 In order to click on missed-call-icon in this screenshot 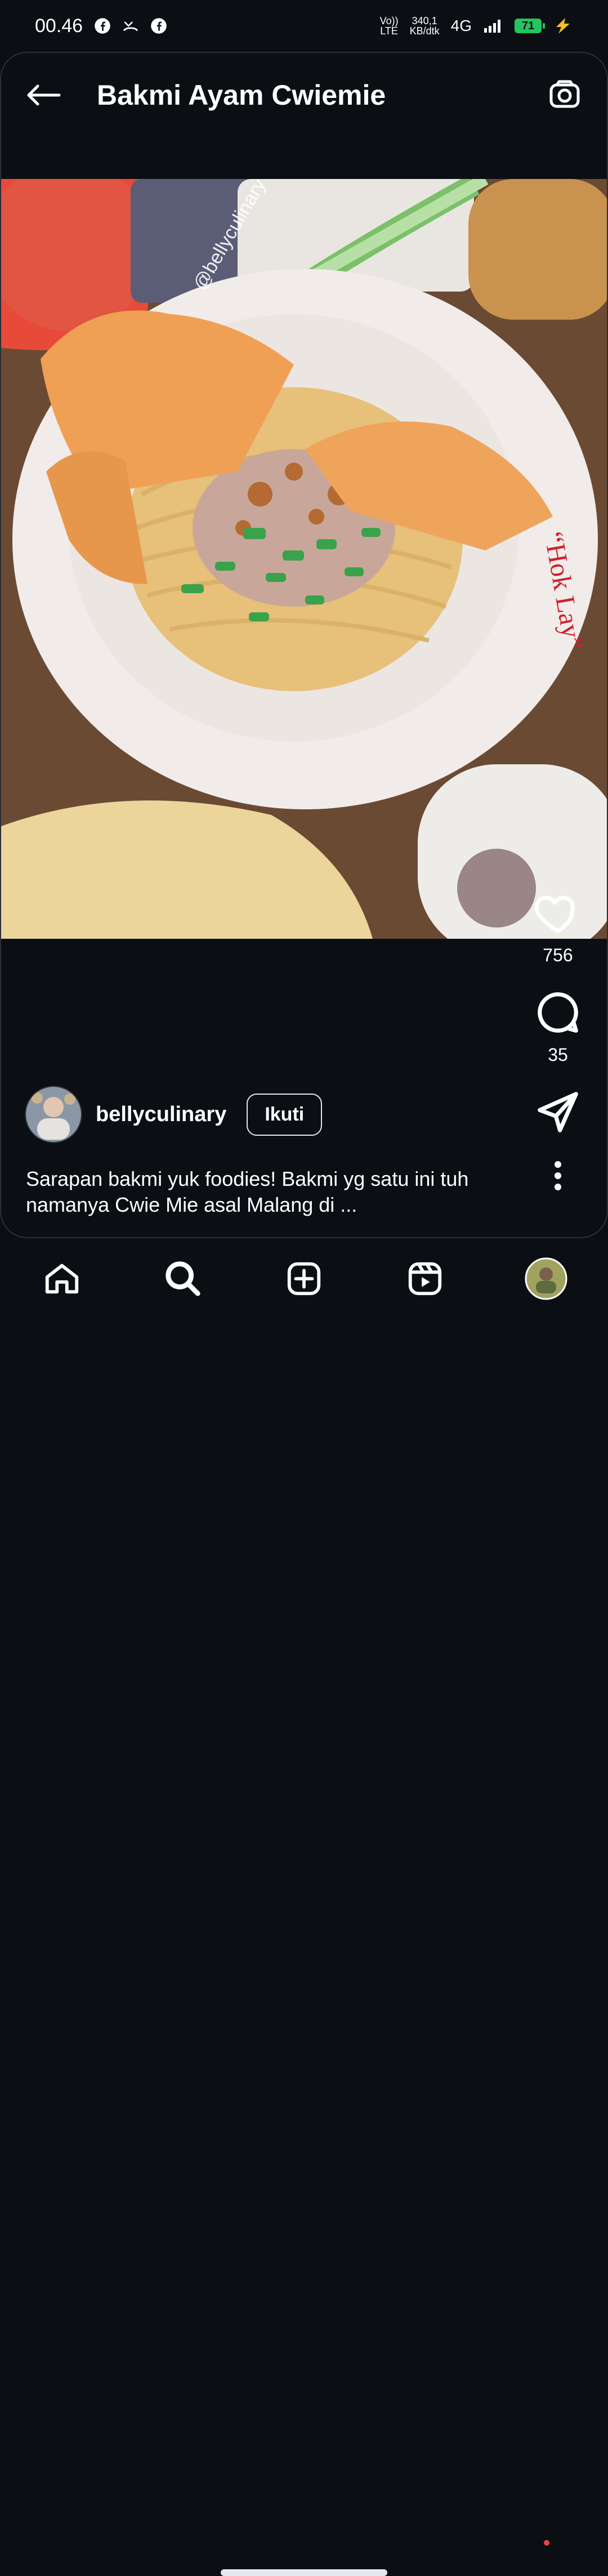, I will do `click(131, 26)`.